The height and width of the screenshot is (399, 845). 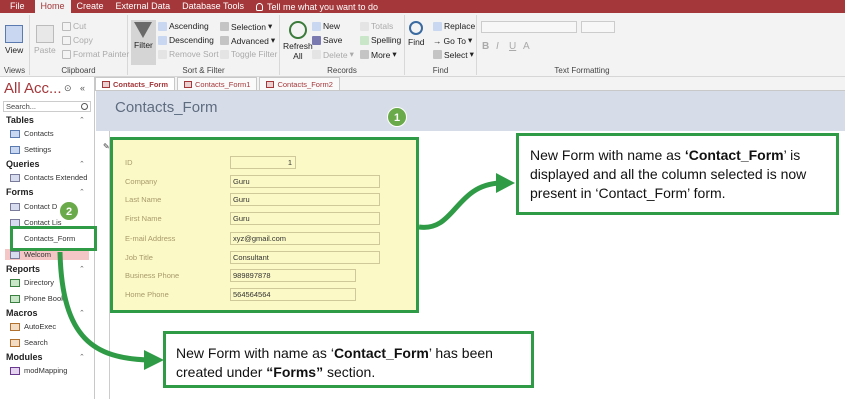 I want to click on step-badge-1: 1, so click(x=397, y=117).